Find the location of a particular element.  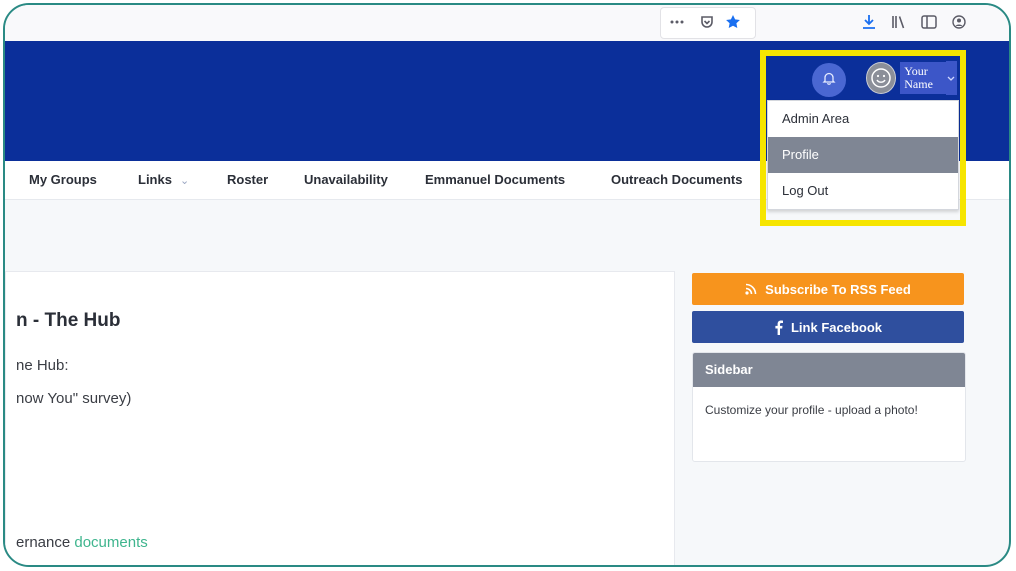

governance-line: ernance documents is located at coordinates (82, 542).